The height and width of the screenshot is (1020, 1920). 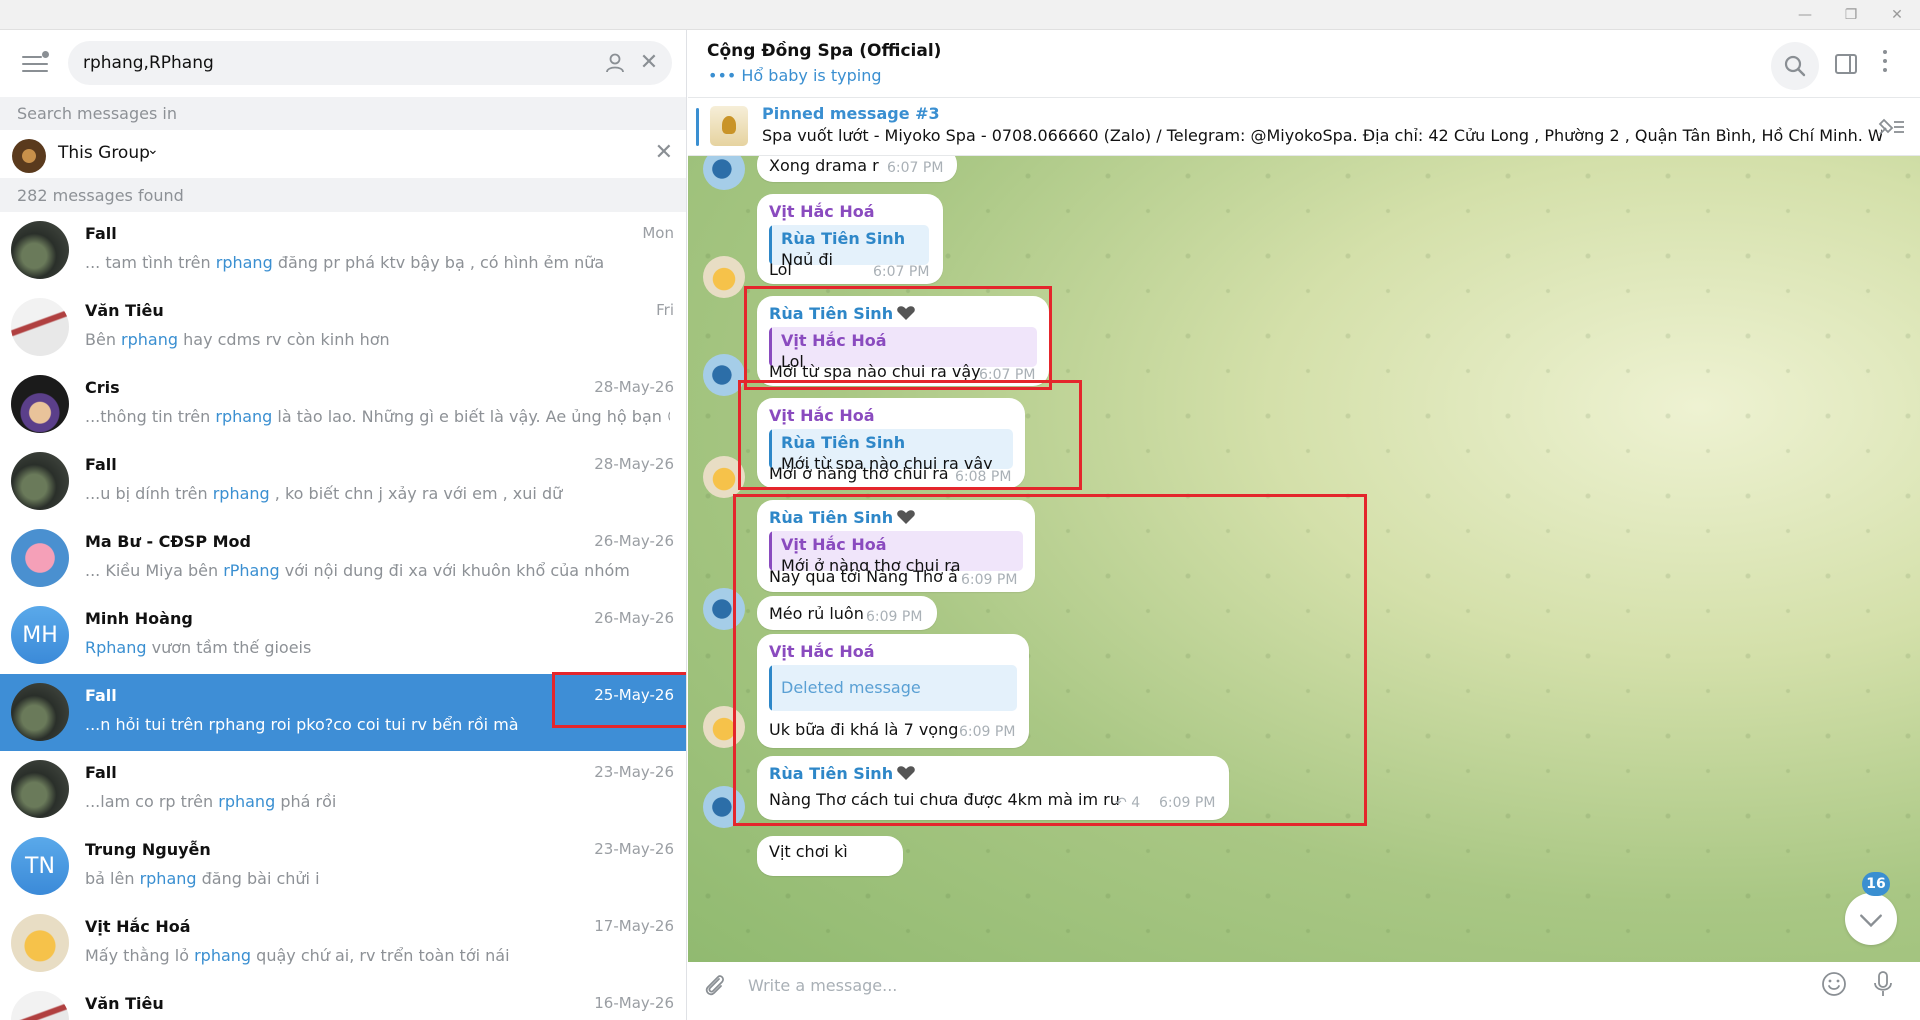 I want to click on avatar: MH, so click(x=40, y=635).